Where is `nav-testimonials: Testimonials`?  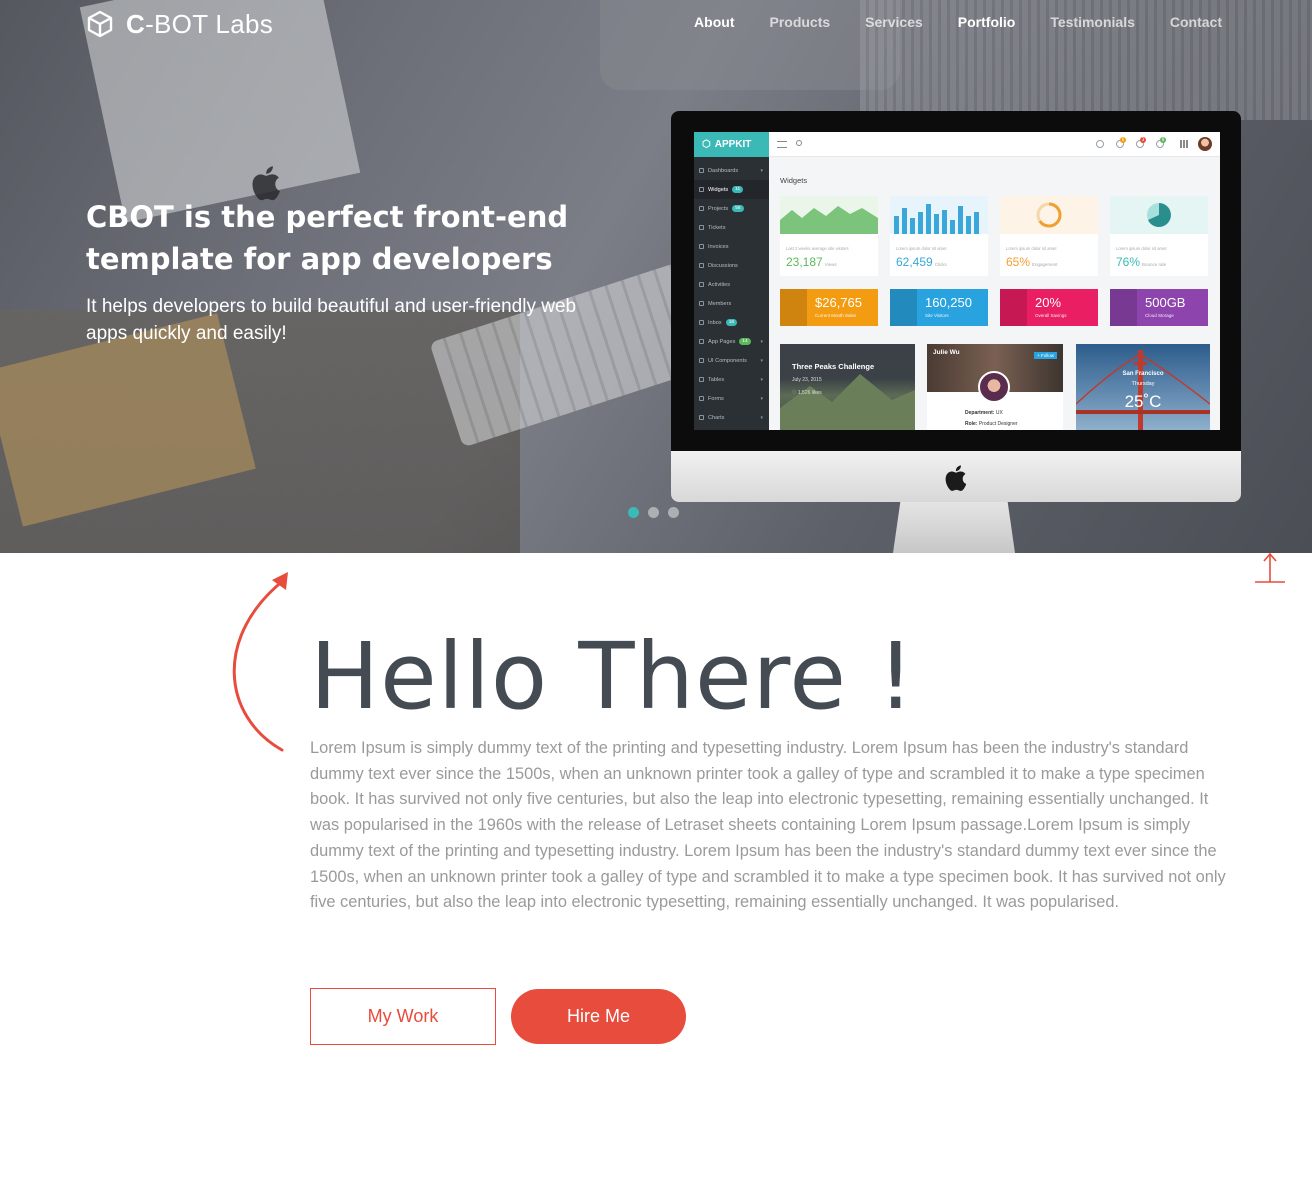 nav-testimonials: Testimonials is located at coordinates (1092, 22).